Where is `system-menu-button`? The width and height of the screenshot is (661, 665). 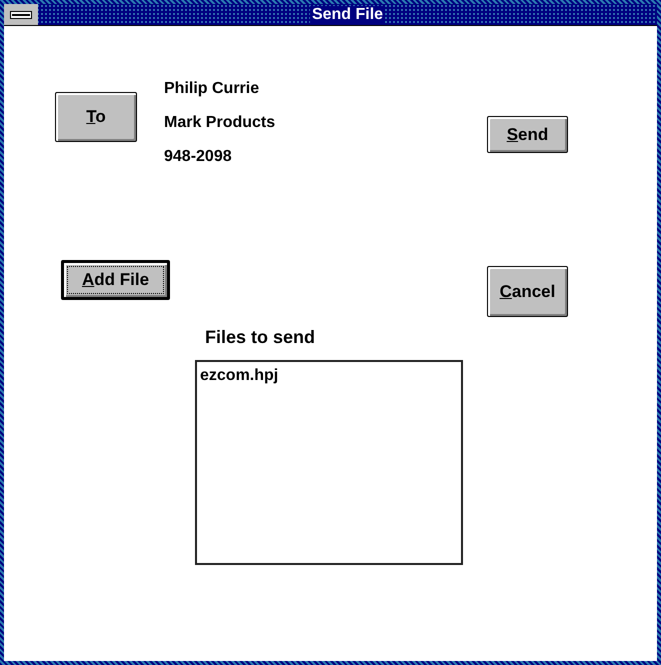 system-menu-button is located at coordinates (21, 14).